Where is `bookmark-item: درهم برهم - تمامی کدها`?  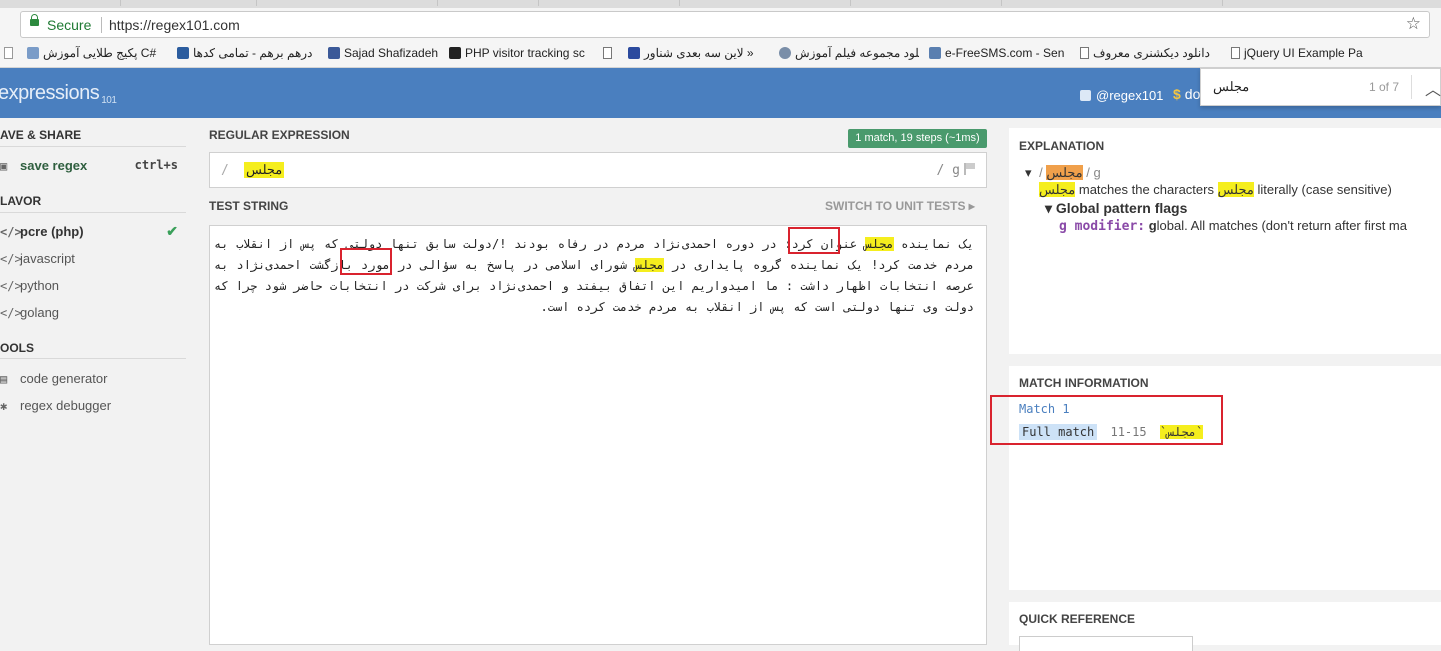 bookmark-item: درهم برهم - تمامی کدها is located at coordinates (247, 53).